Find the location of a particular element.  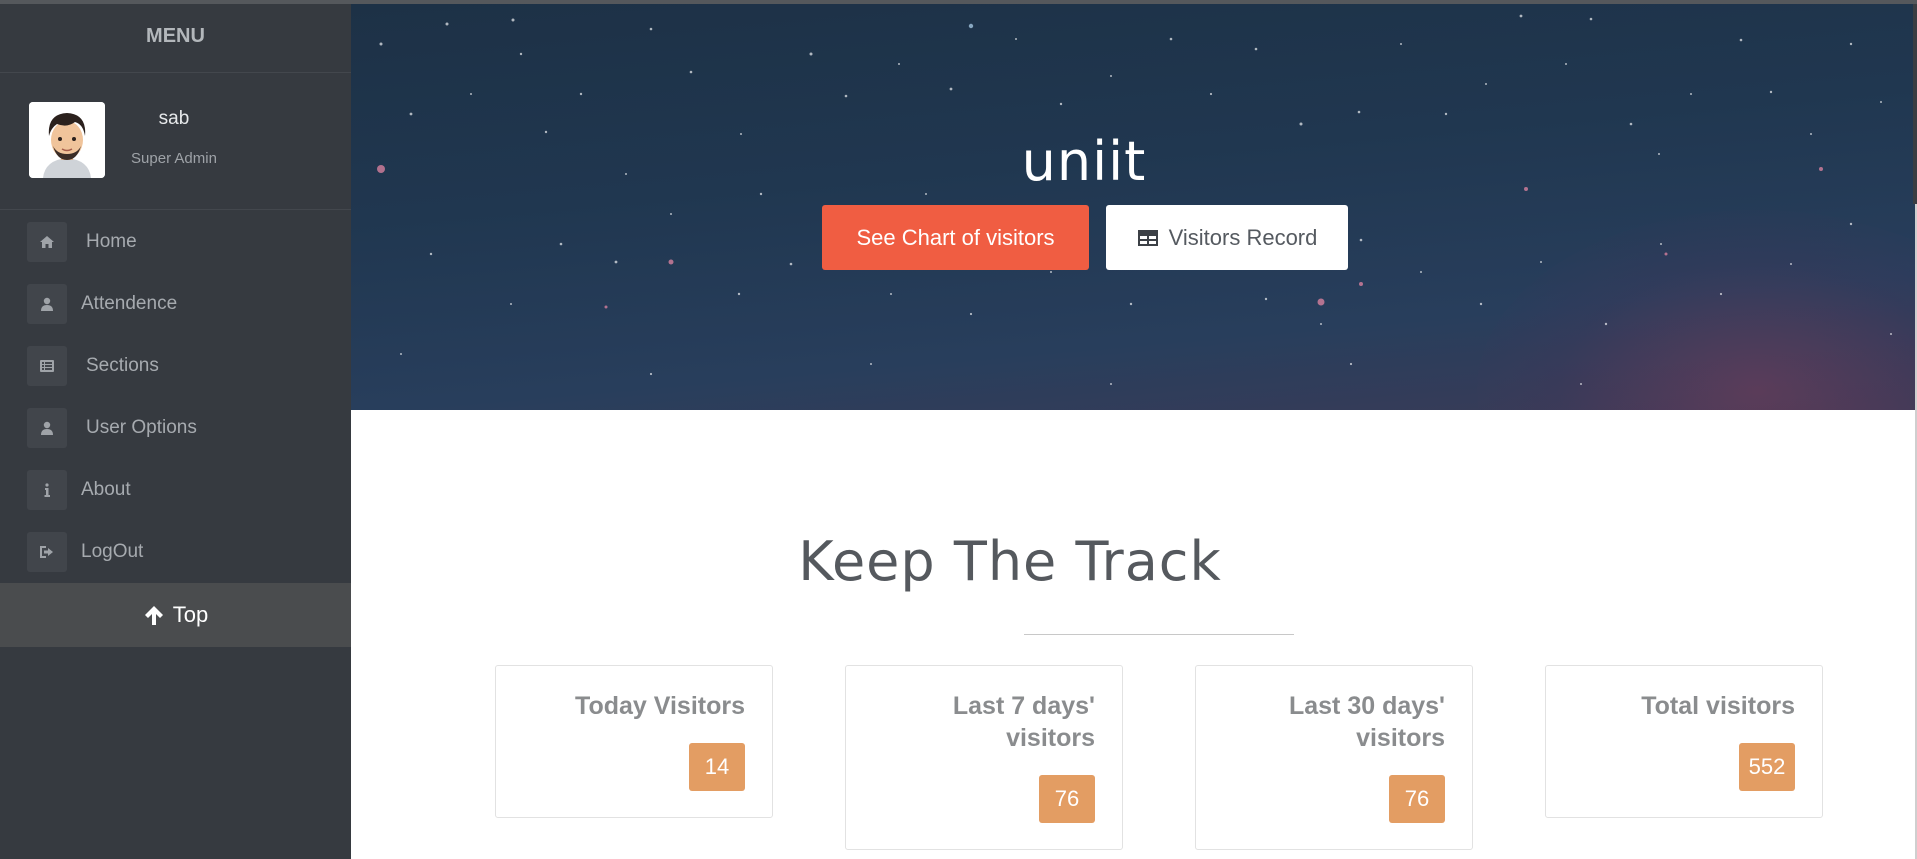

table-icon is located at coordinates (1147, 237).